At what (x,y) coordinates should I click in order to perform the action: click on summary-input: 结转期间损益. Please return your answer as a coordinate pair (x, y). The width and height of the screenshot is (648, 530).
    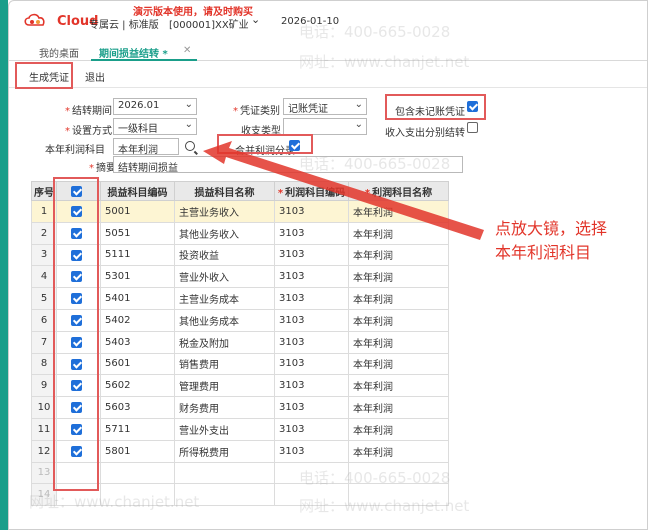
    Looking at the image, I should click on (288, 165).